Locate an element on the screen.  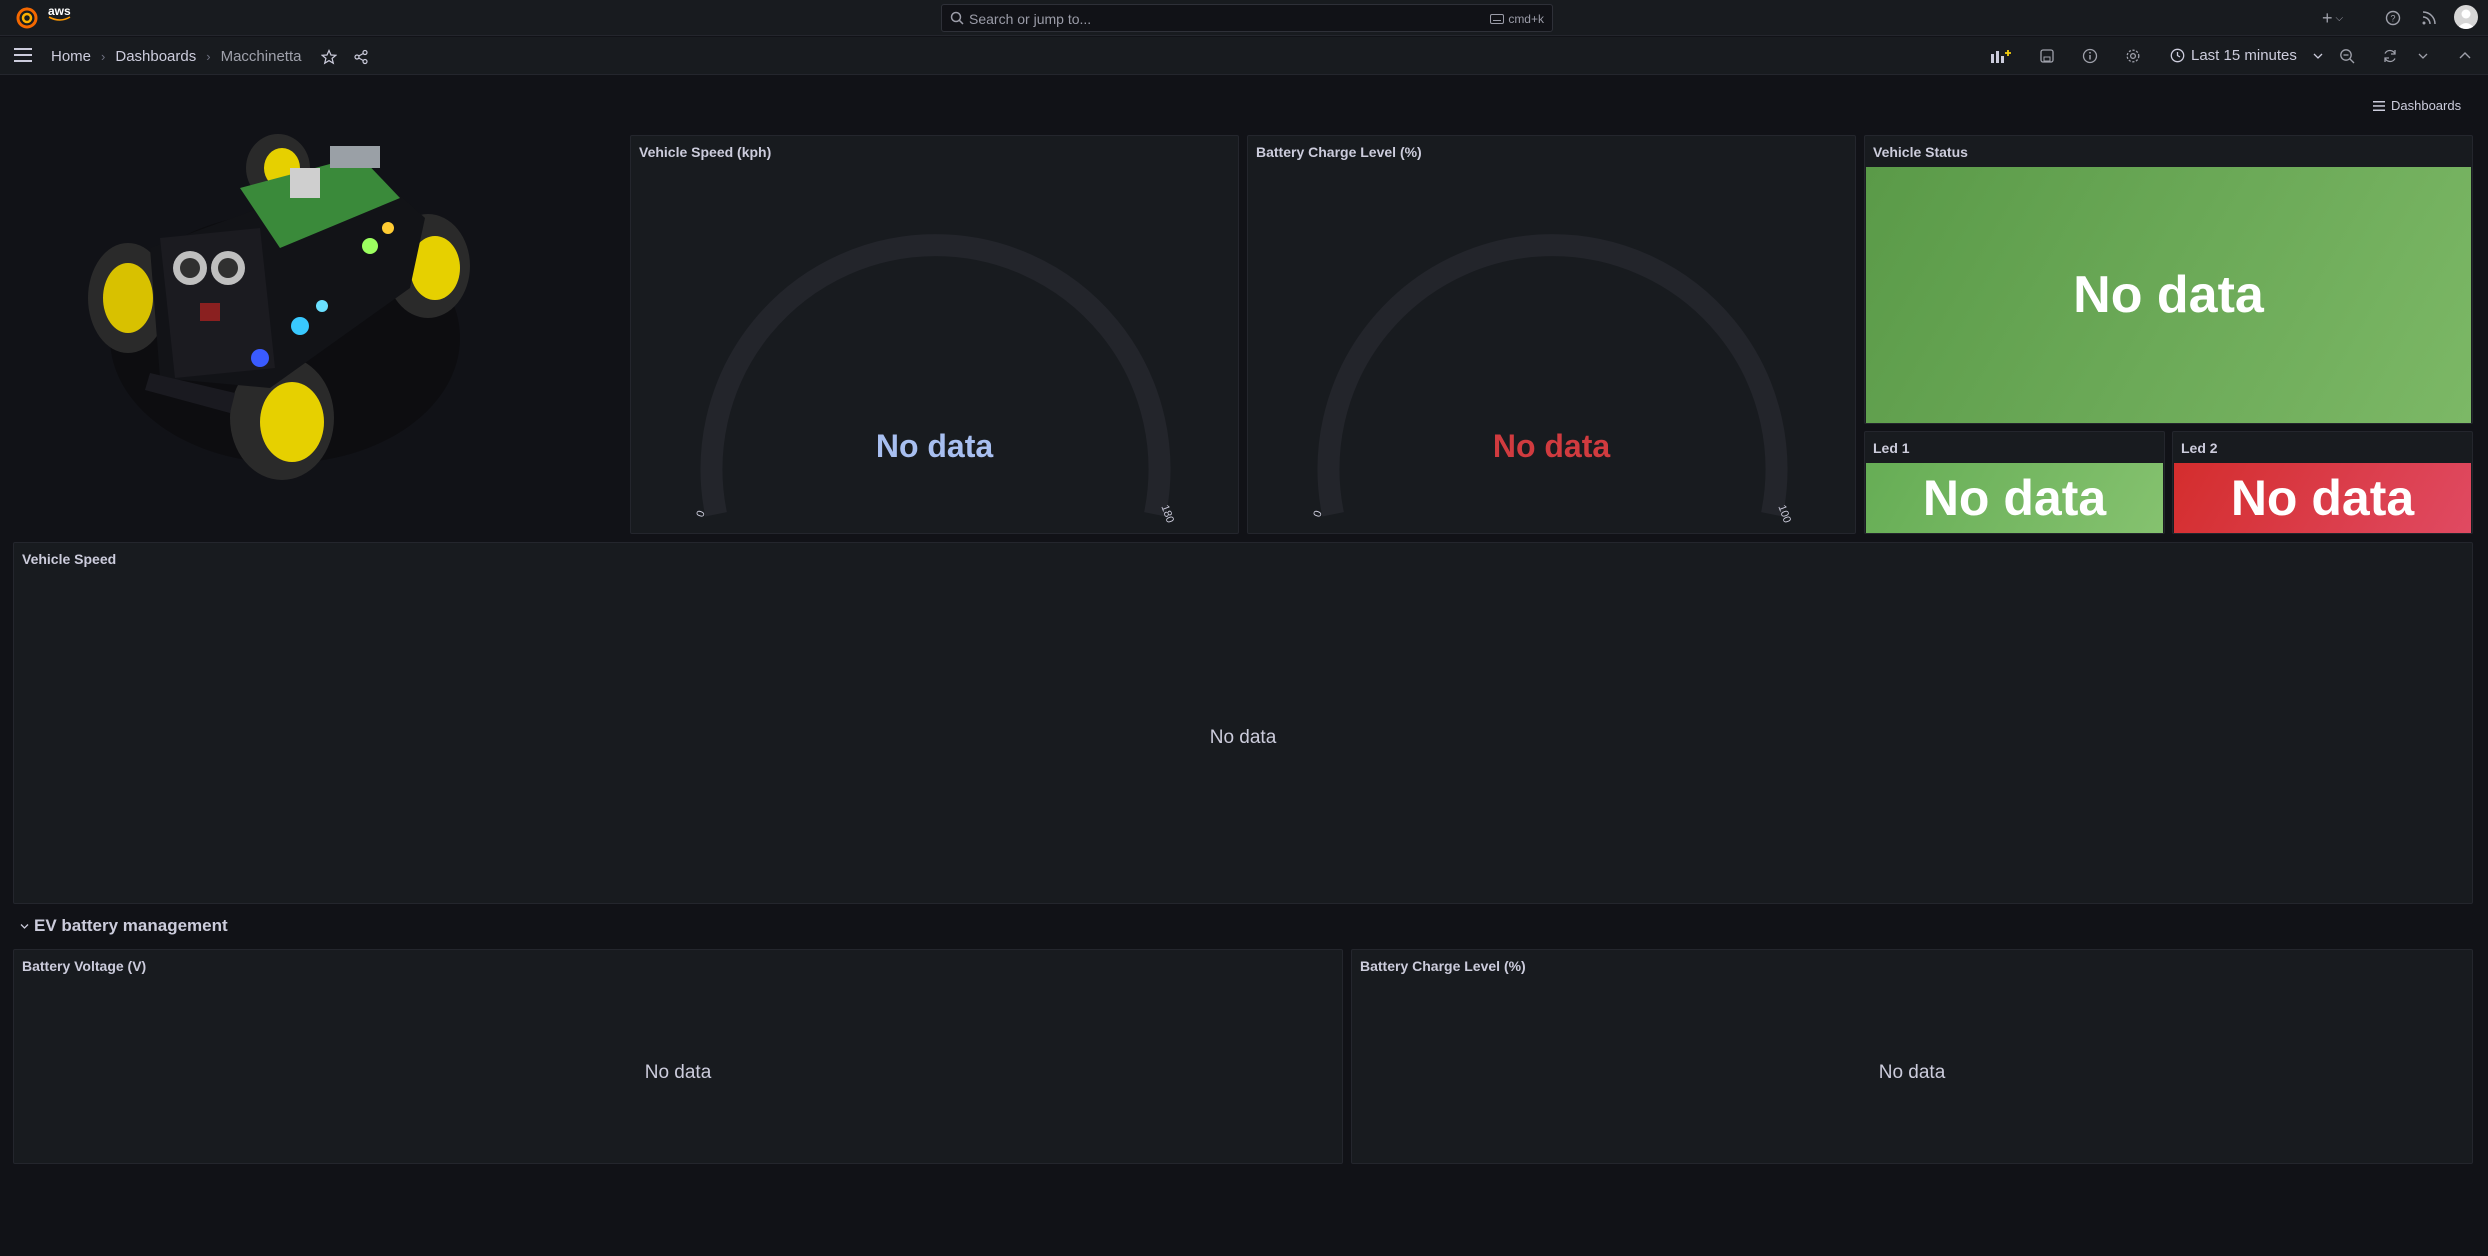
list-icon is located at coordinates (2379, 105).